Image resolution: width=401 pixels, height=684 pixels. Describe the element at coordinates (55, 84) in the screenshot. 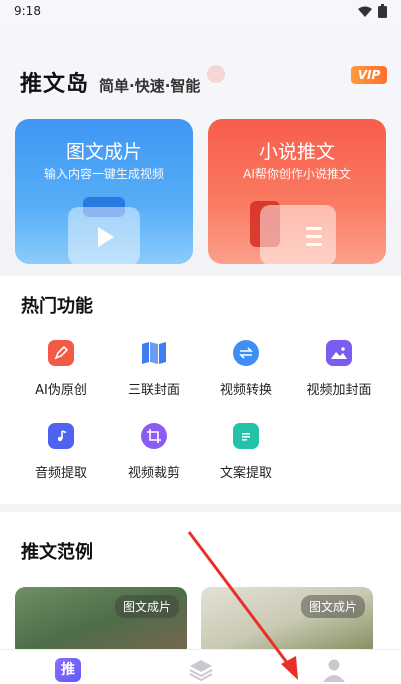

I see `app-title: 推文岛` at that location.